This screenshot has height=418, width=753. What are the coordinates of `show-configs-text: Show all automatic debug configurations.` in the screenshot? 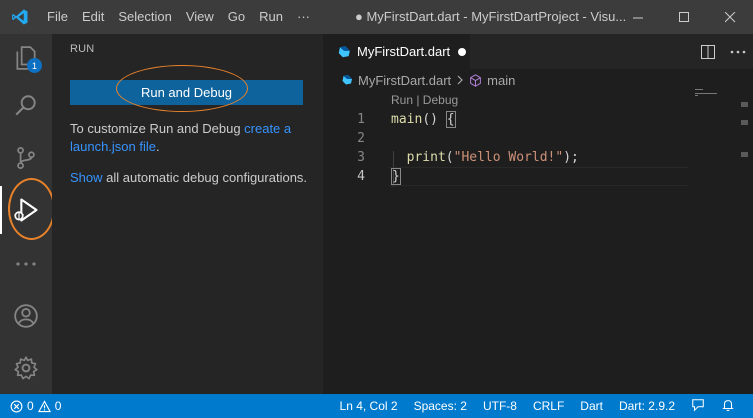 It's located at (190, 178).